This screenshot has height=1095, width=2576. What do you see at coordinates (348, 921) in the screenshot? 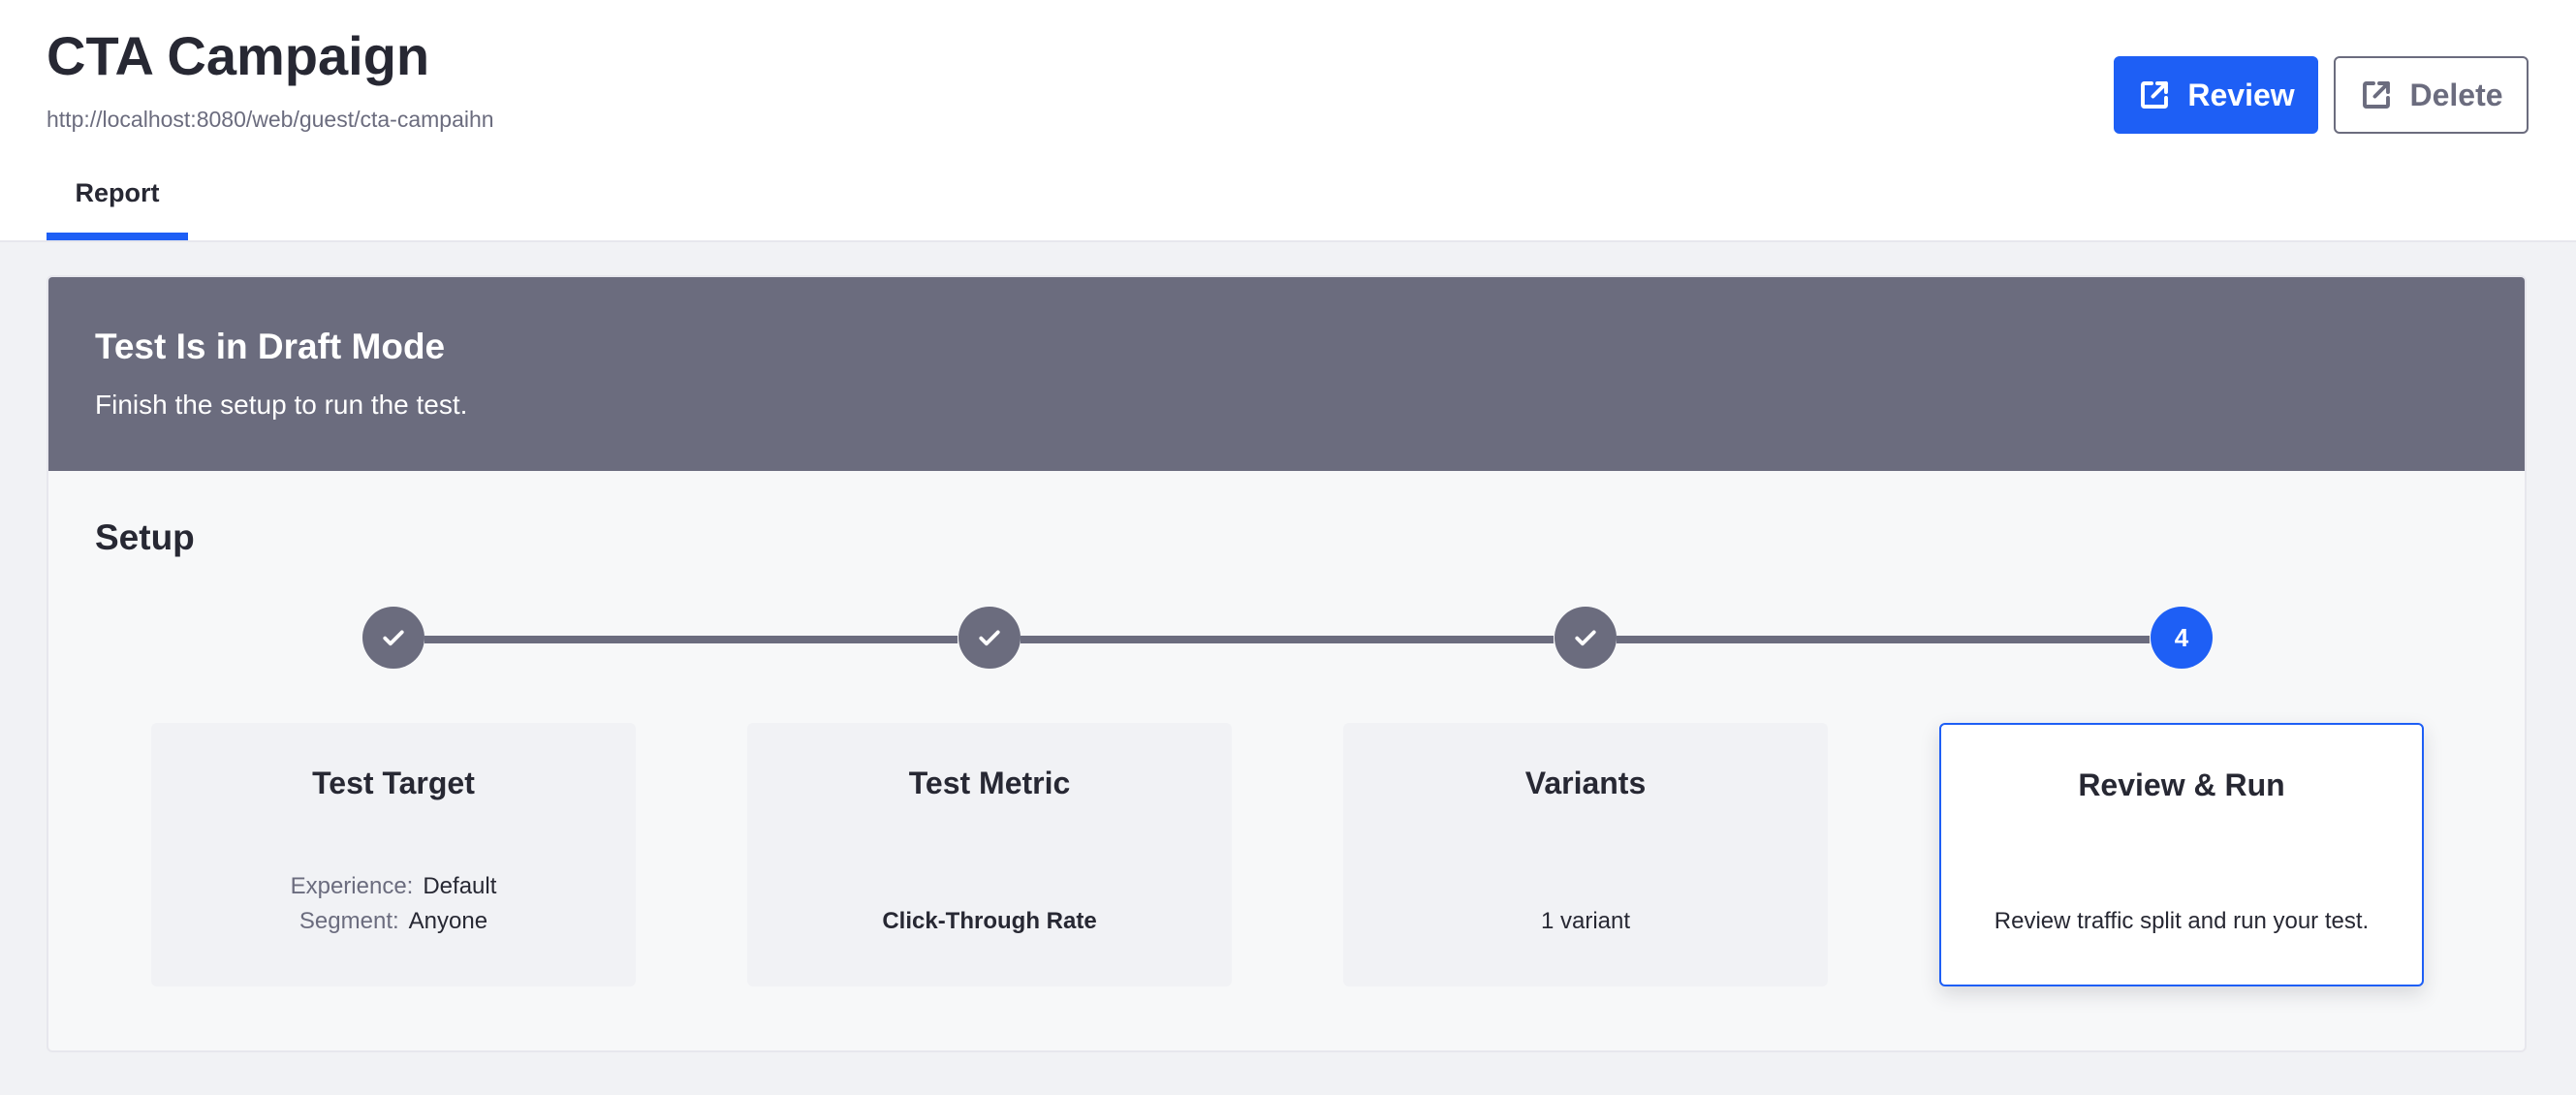
I see `segment-label: Segment:` at bounding box center [348, 921].